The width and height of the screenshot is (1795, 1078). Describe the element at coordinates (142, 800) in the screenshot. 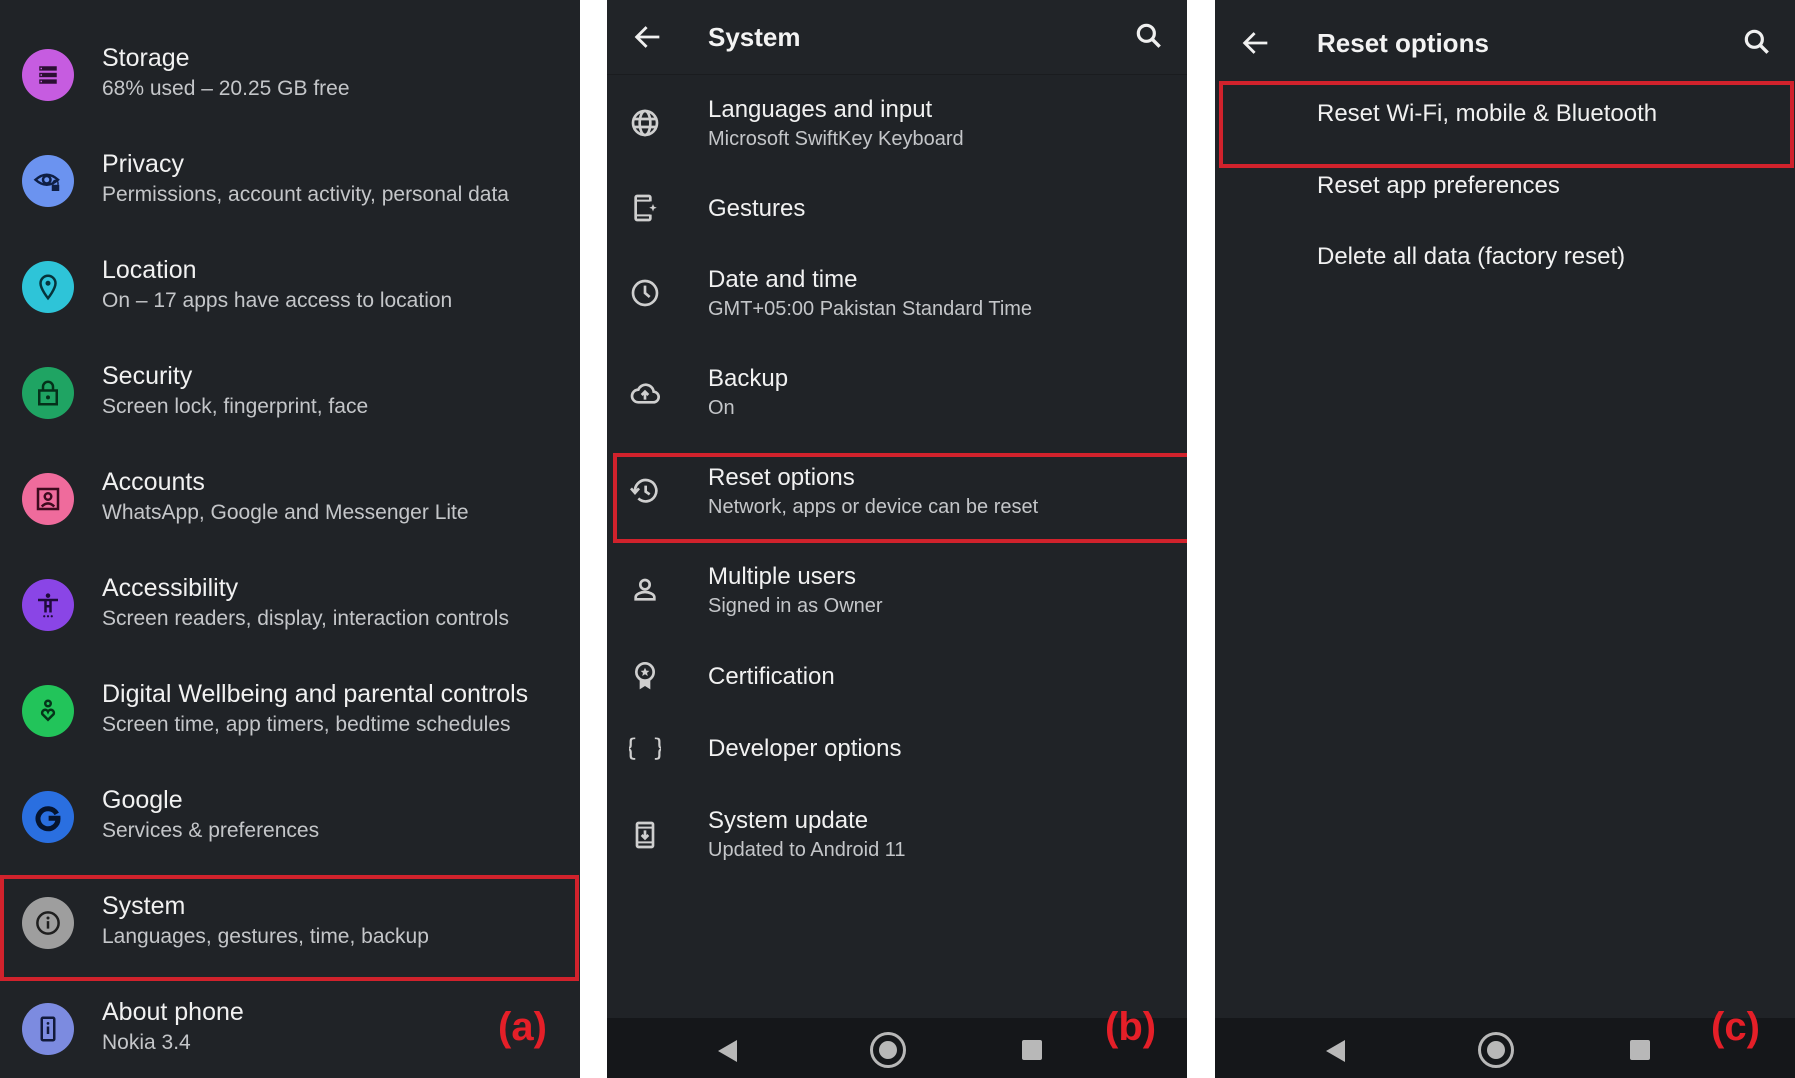

I see `item-title: Google` at that location.